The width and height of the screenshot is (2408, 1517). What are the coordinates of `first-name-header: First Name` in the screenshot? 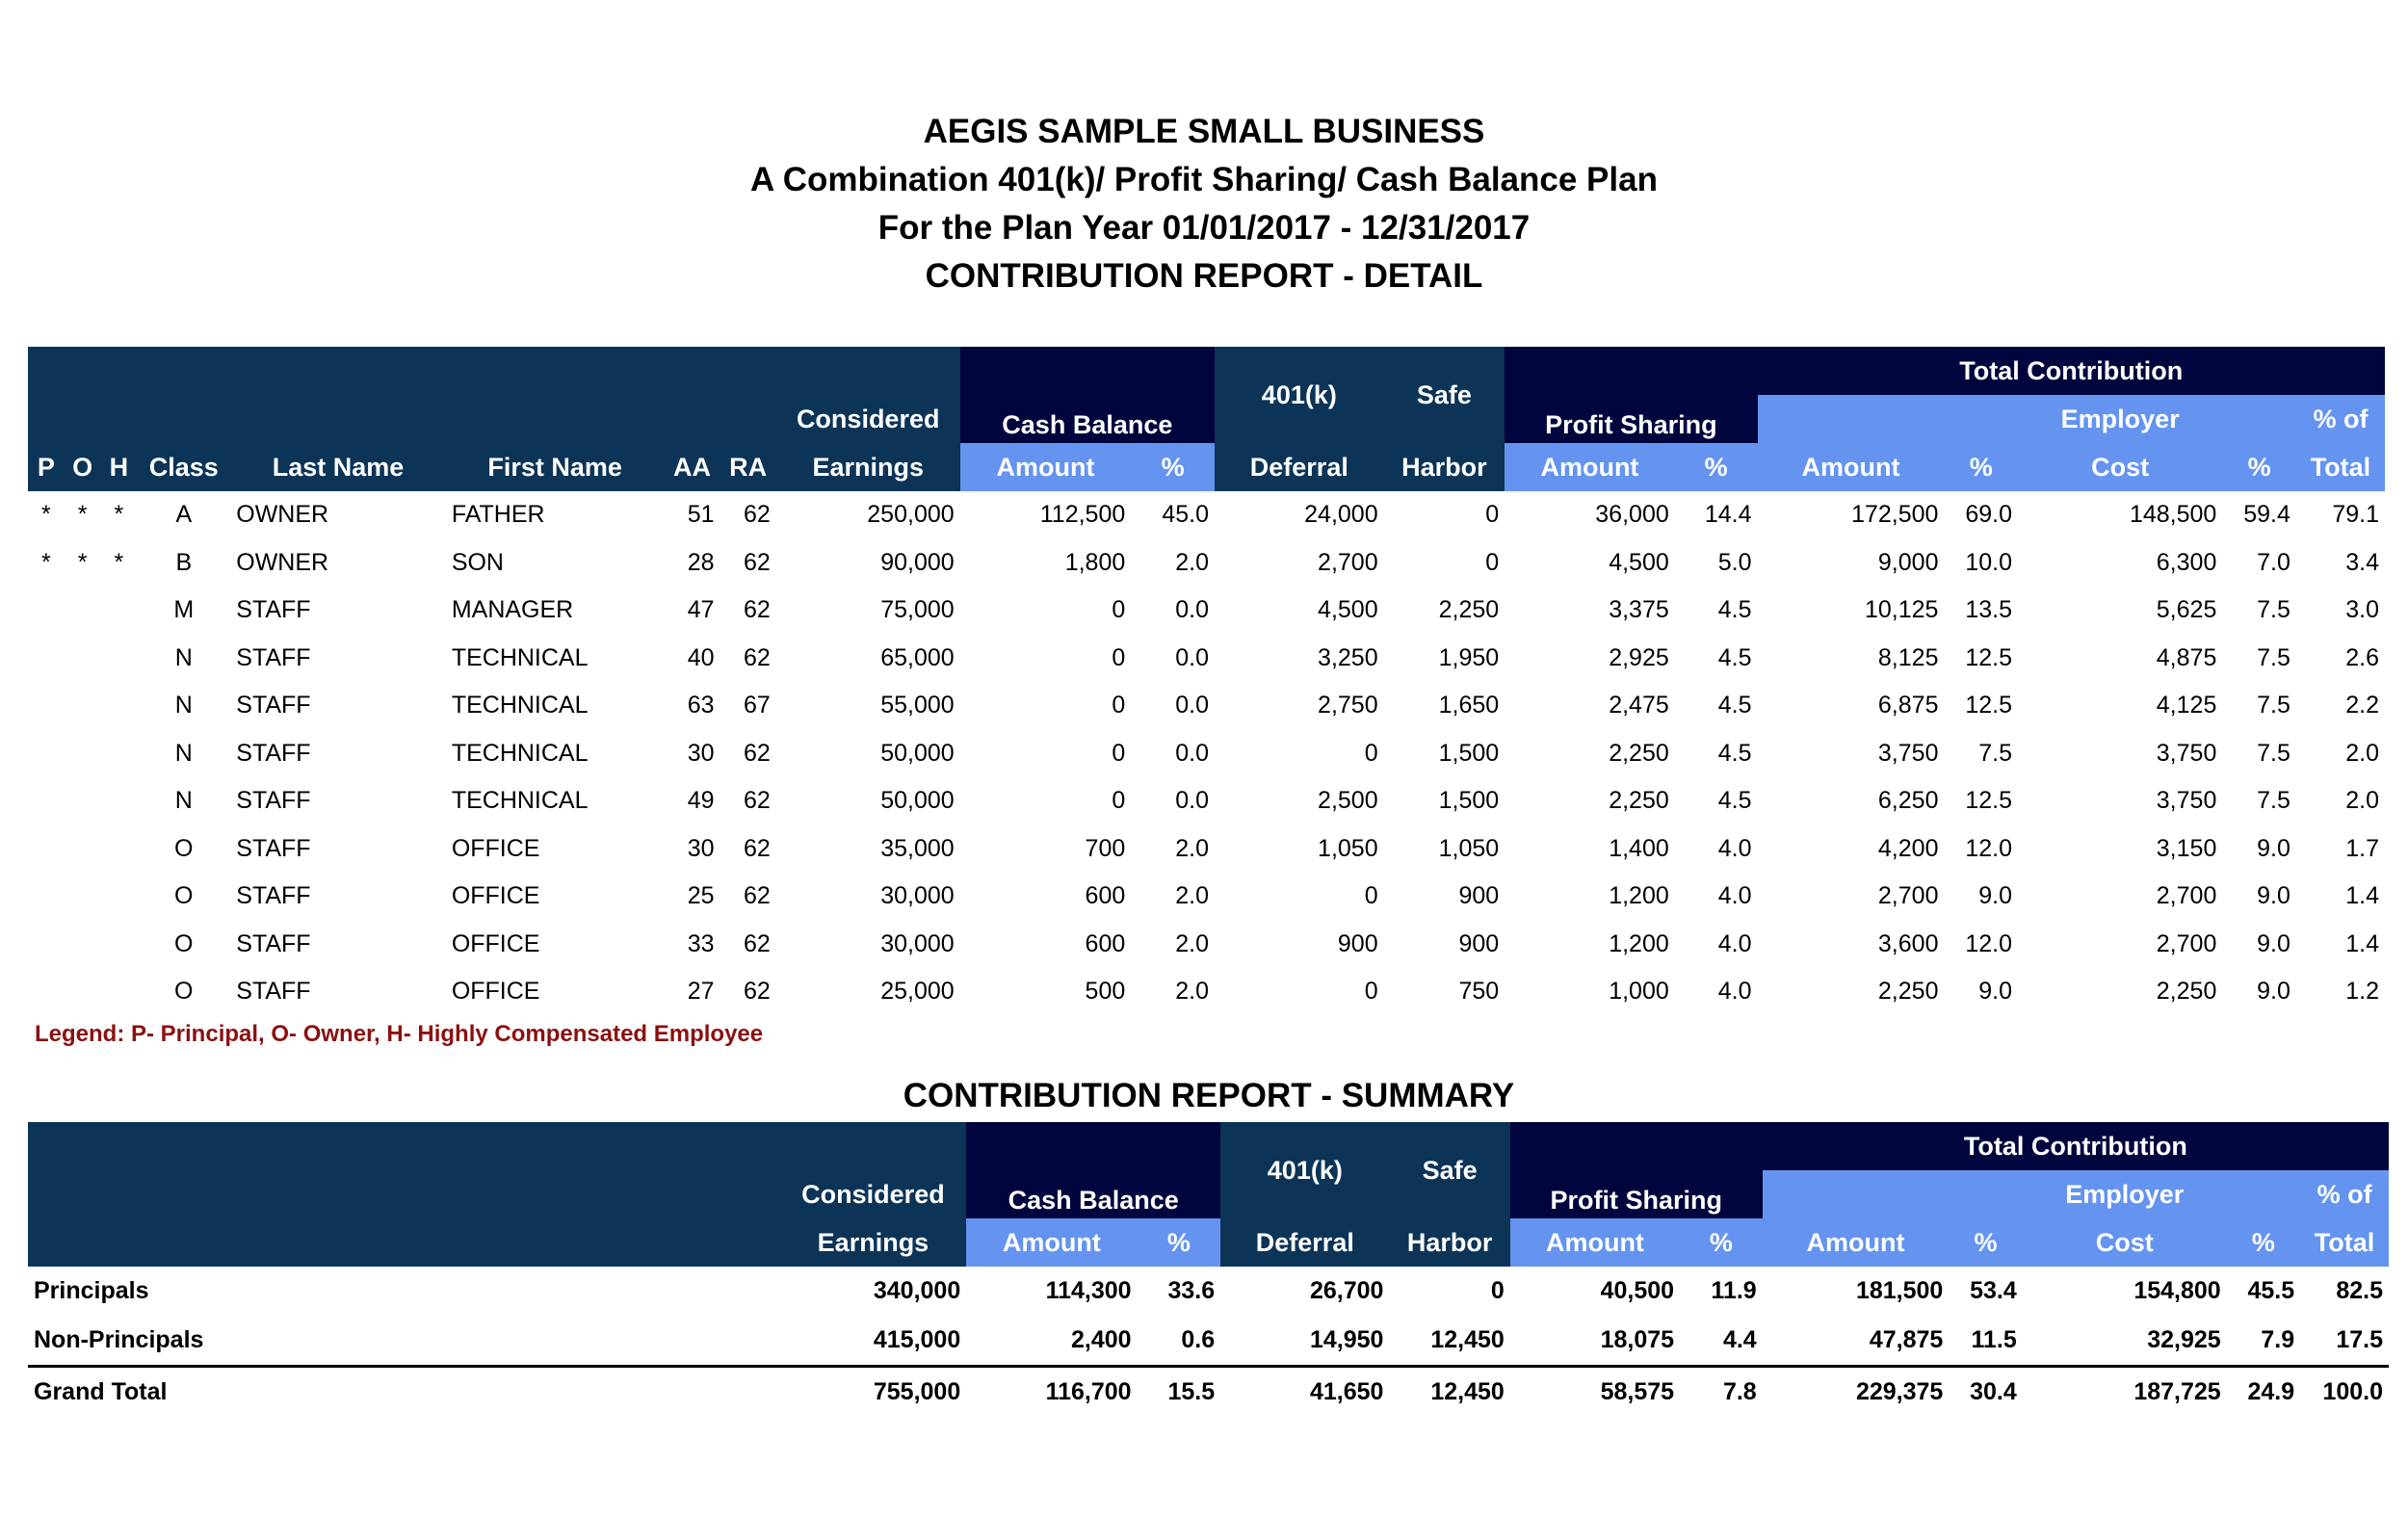 It's located at (555, 467).